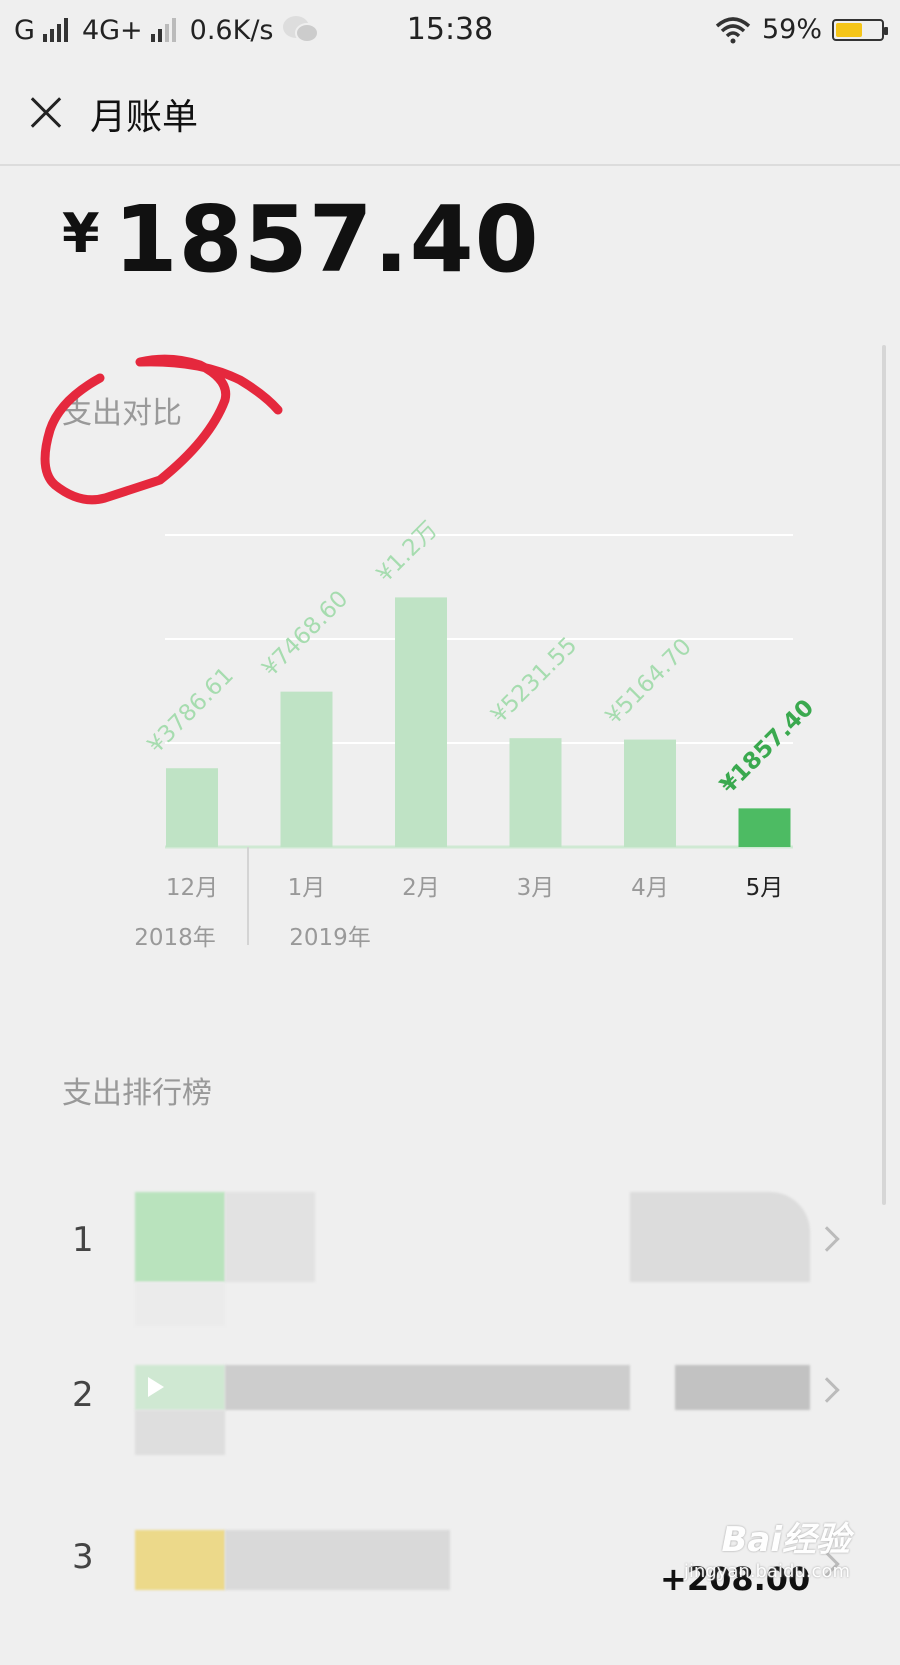 The height and width of the screenshot is (1665, 900). I want to click on ranking-row: 2, so click(450, 1425).